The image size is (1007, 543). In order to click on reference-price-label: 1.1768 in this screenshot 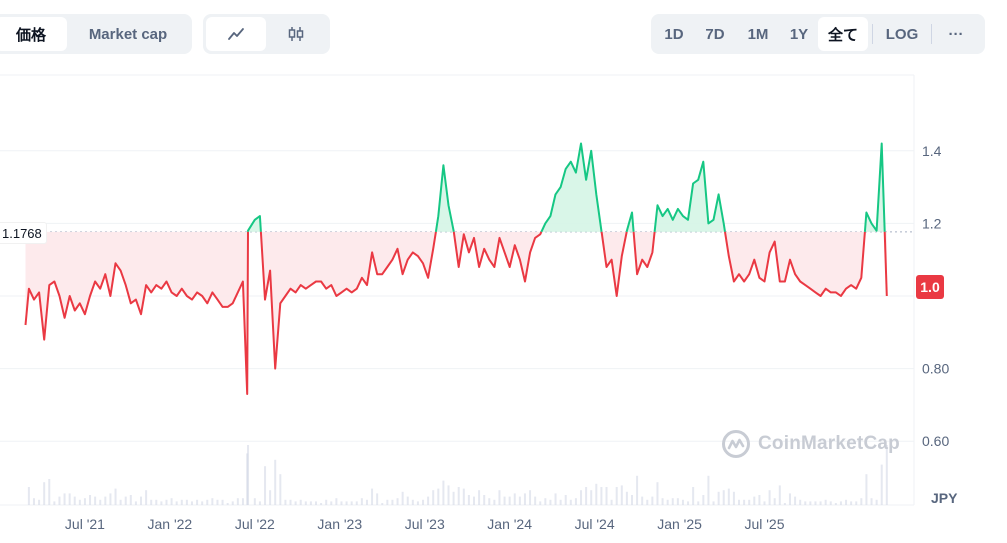, I will do `click(23, 233)`.